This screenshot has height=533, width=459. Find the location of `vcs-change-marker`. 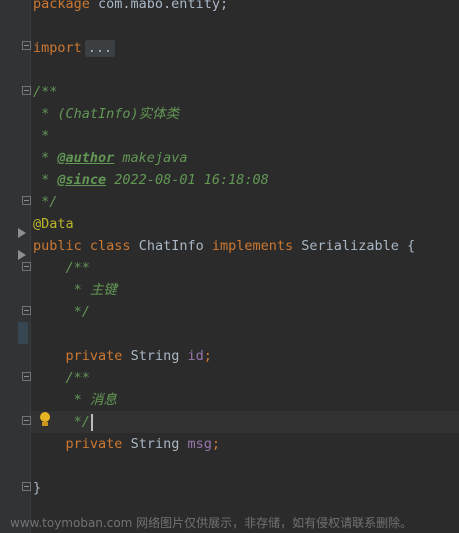

vcs-change-marker is located at coordinates (23, 333).